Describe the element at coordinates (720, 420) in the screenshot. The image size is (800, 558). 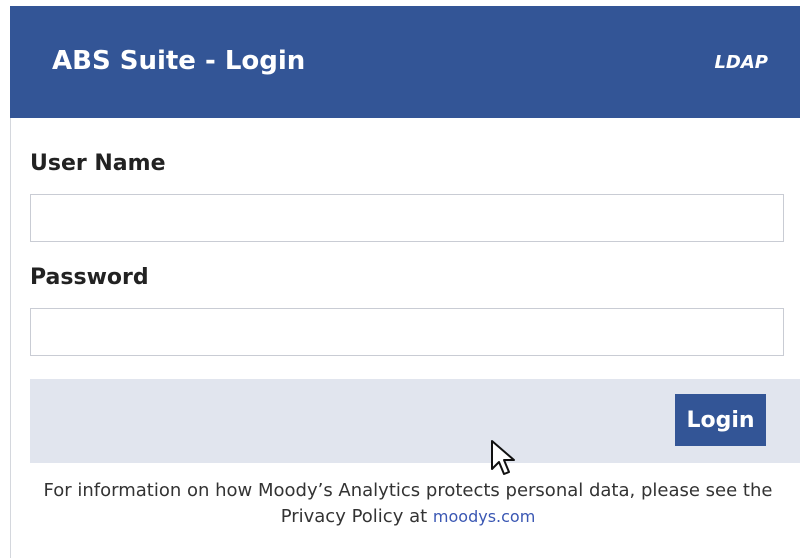
I see `login-button: Login` at that location.